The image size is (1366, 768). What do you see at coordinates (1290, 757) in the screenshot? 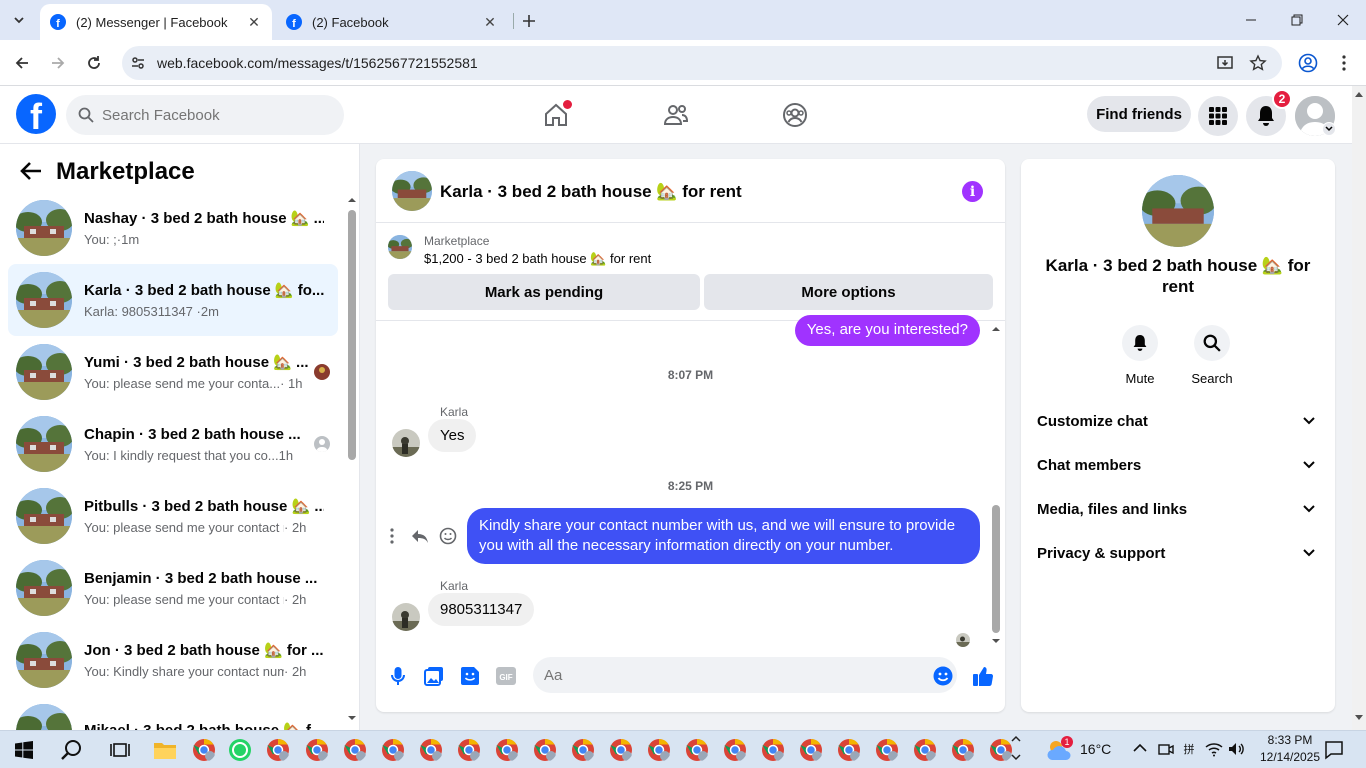
I see `clock-date: 12/14/2025` at bounding box center [1290, 757].